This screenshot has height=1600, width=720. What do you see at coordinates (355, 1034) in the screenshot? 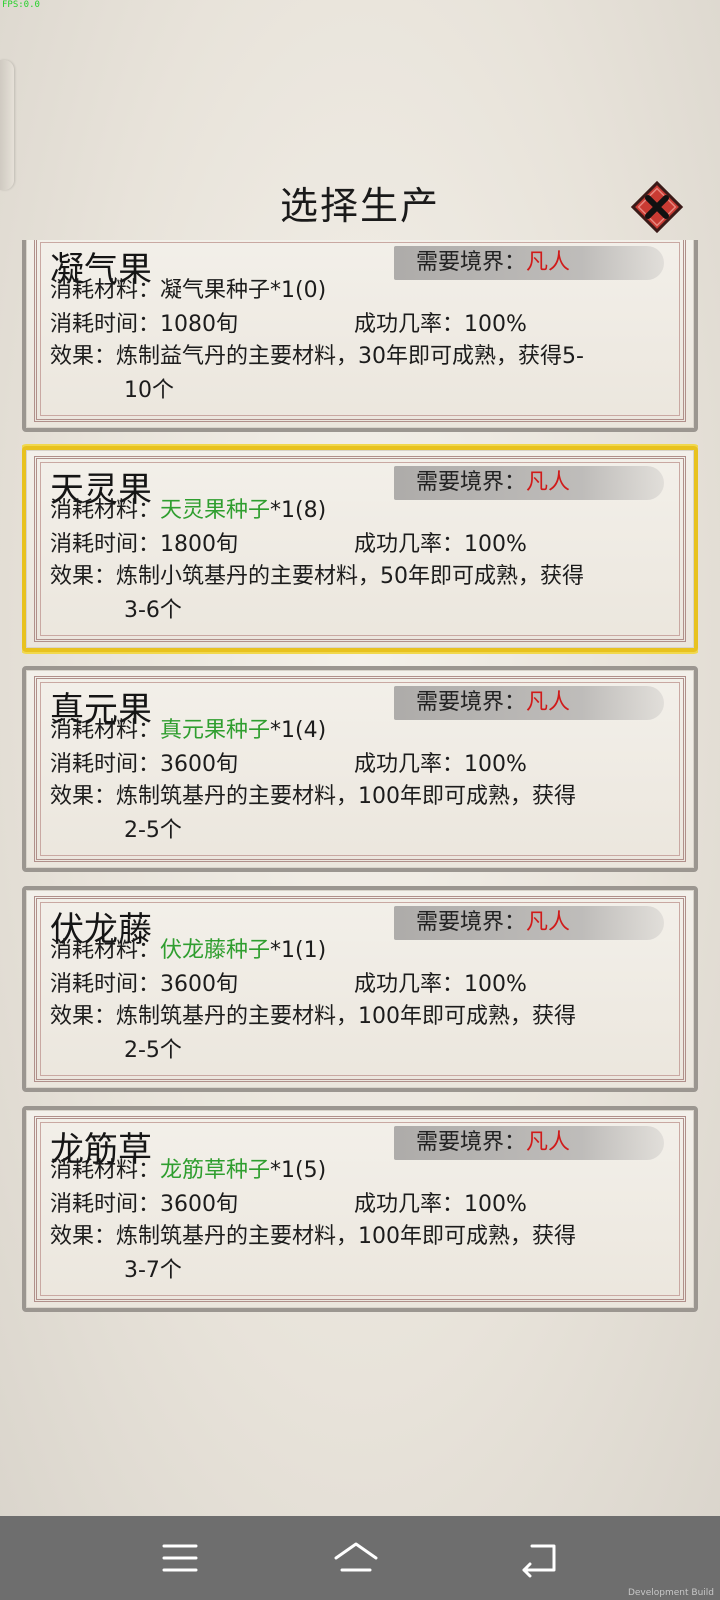
I see `effect-row: 效果：炼制筑基丹的主要材料，100年即可成熟，获得 2-5个` at bounding box center [355, 1034].